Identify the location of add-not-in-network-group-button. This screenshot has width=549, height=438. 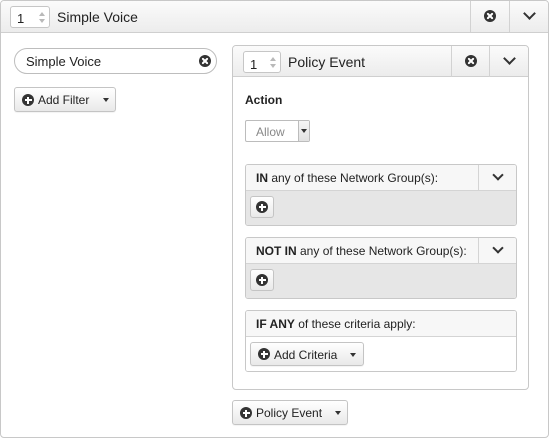
(262, 280).